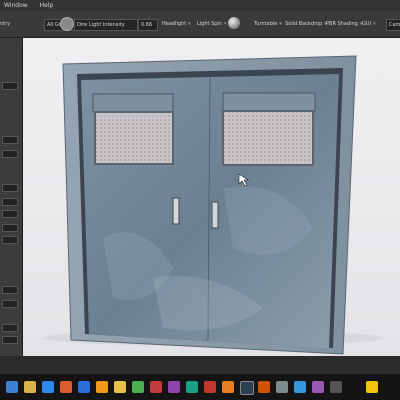  I want to click on app12-icon, so click(372, 387).